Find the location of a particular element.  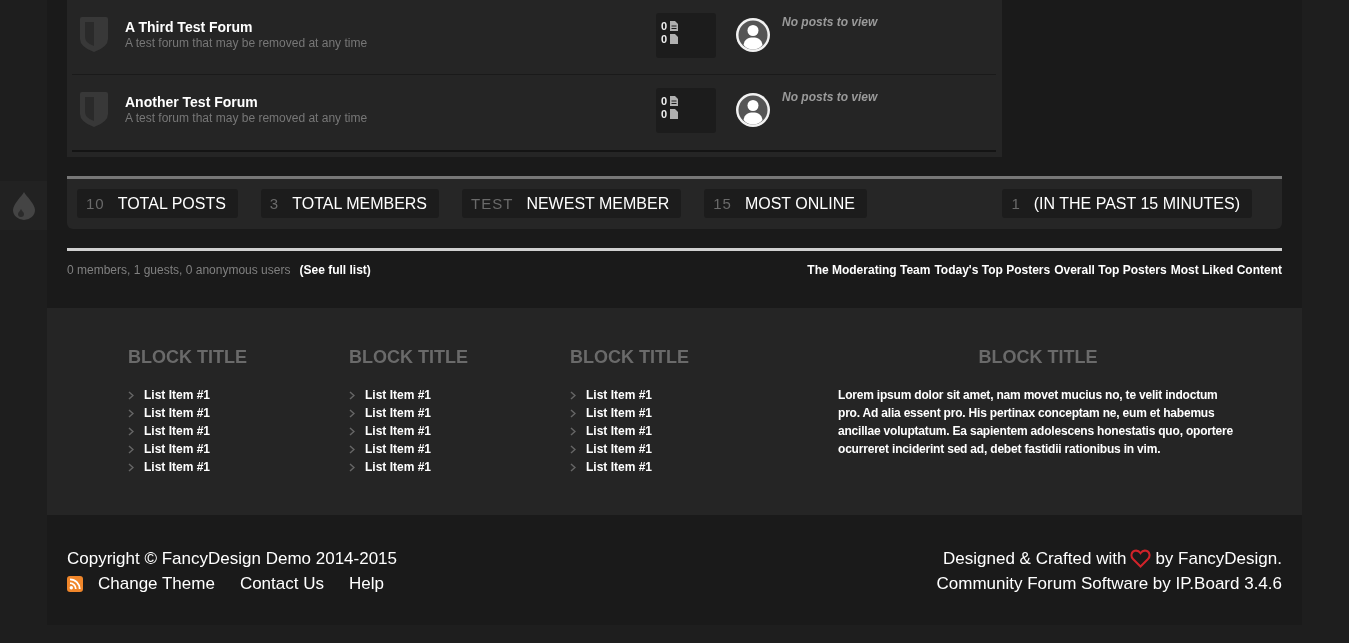

copyright-text: Copyright © FancyDesign Demo 2014-2015 is located at coordinates (232, 559).